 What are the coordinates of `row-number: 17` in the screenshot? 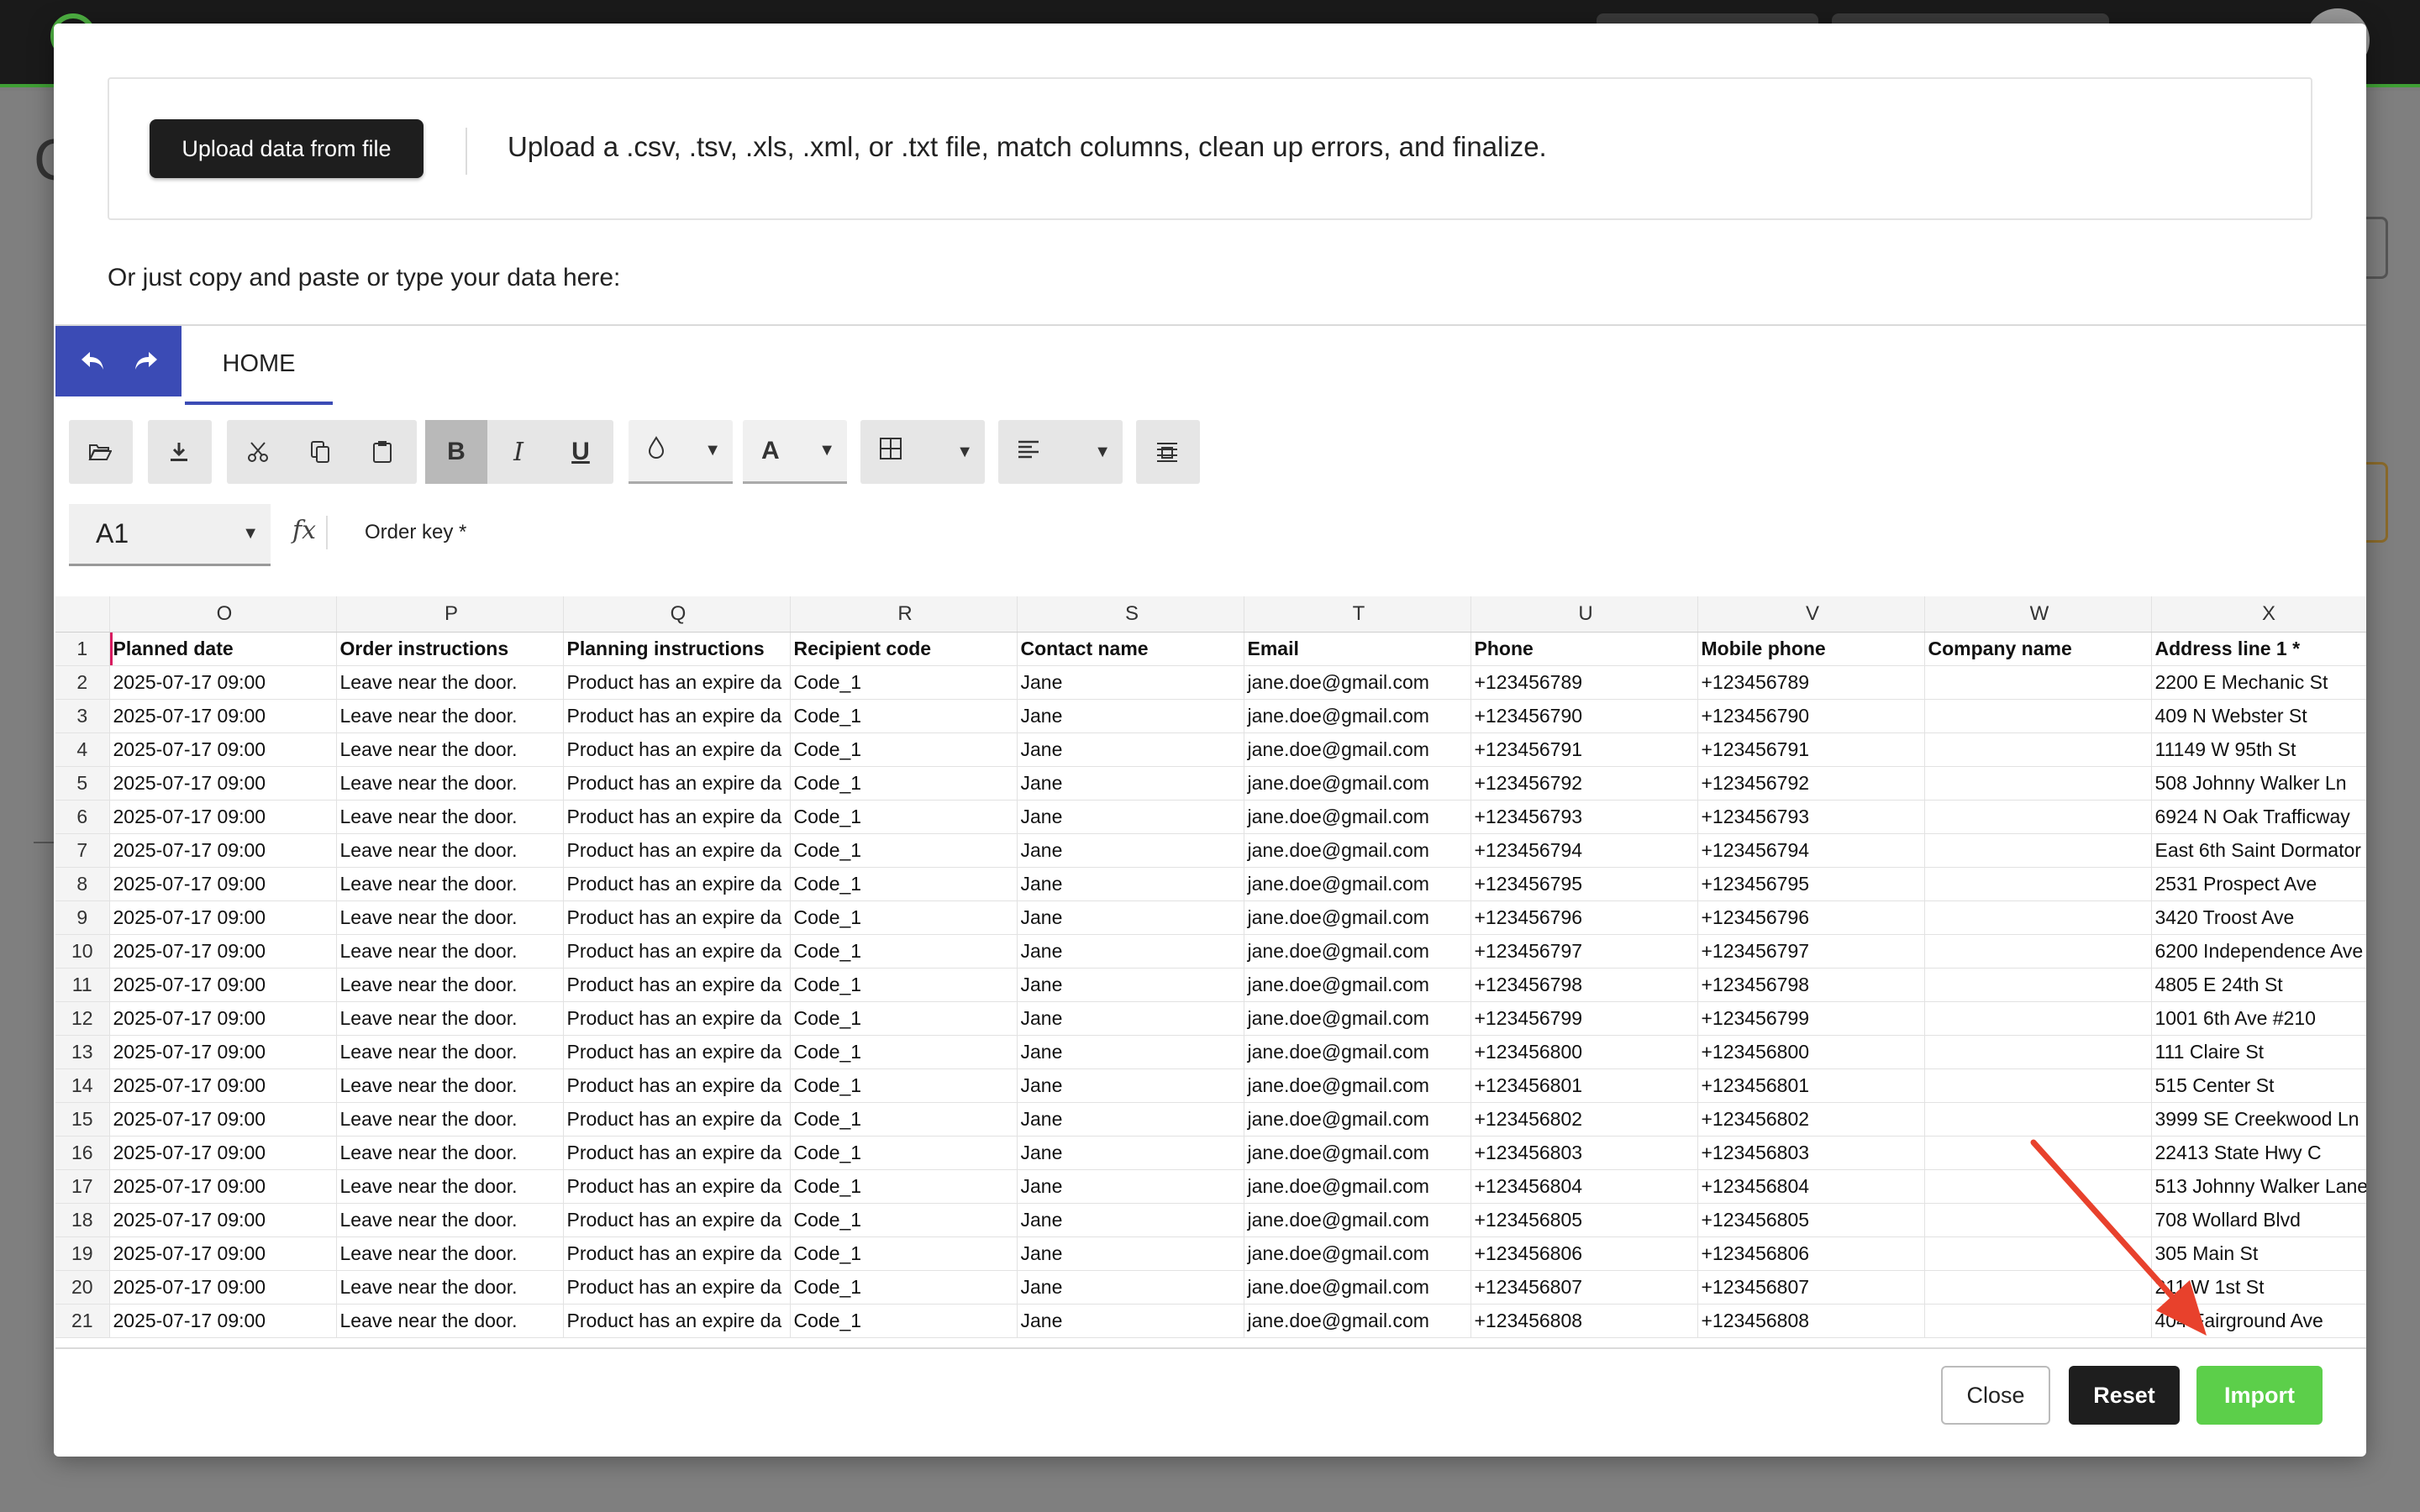 It's located at (82, 1186).